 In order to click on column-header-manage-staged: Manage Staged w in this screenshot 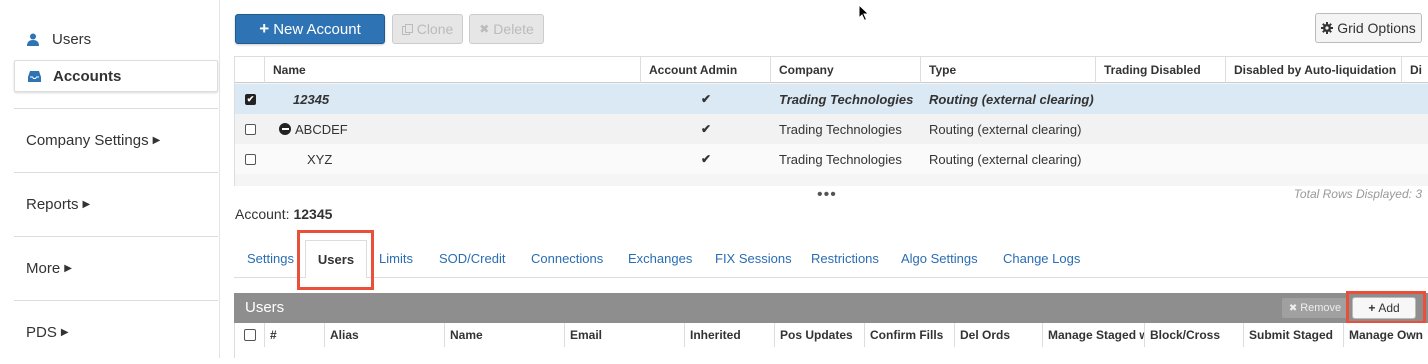, I will do `click(1094, 335)`.